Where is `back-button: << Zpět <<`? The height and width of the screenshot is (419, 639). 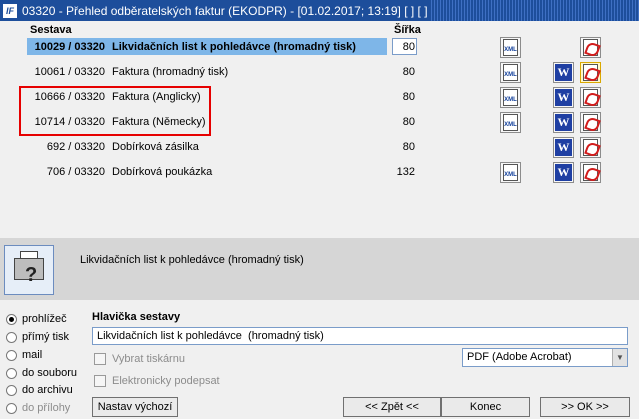 back-button: << Zpět << is located at coordinates (392, 407).